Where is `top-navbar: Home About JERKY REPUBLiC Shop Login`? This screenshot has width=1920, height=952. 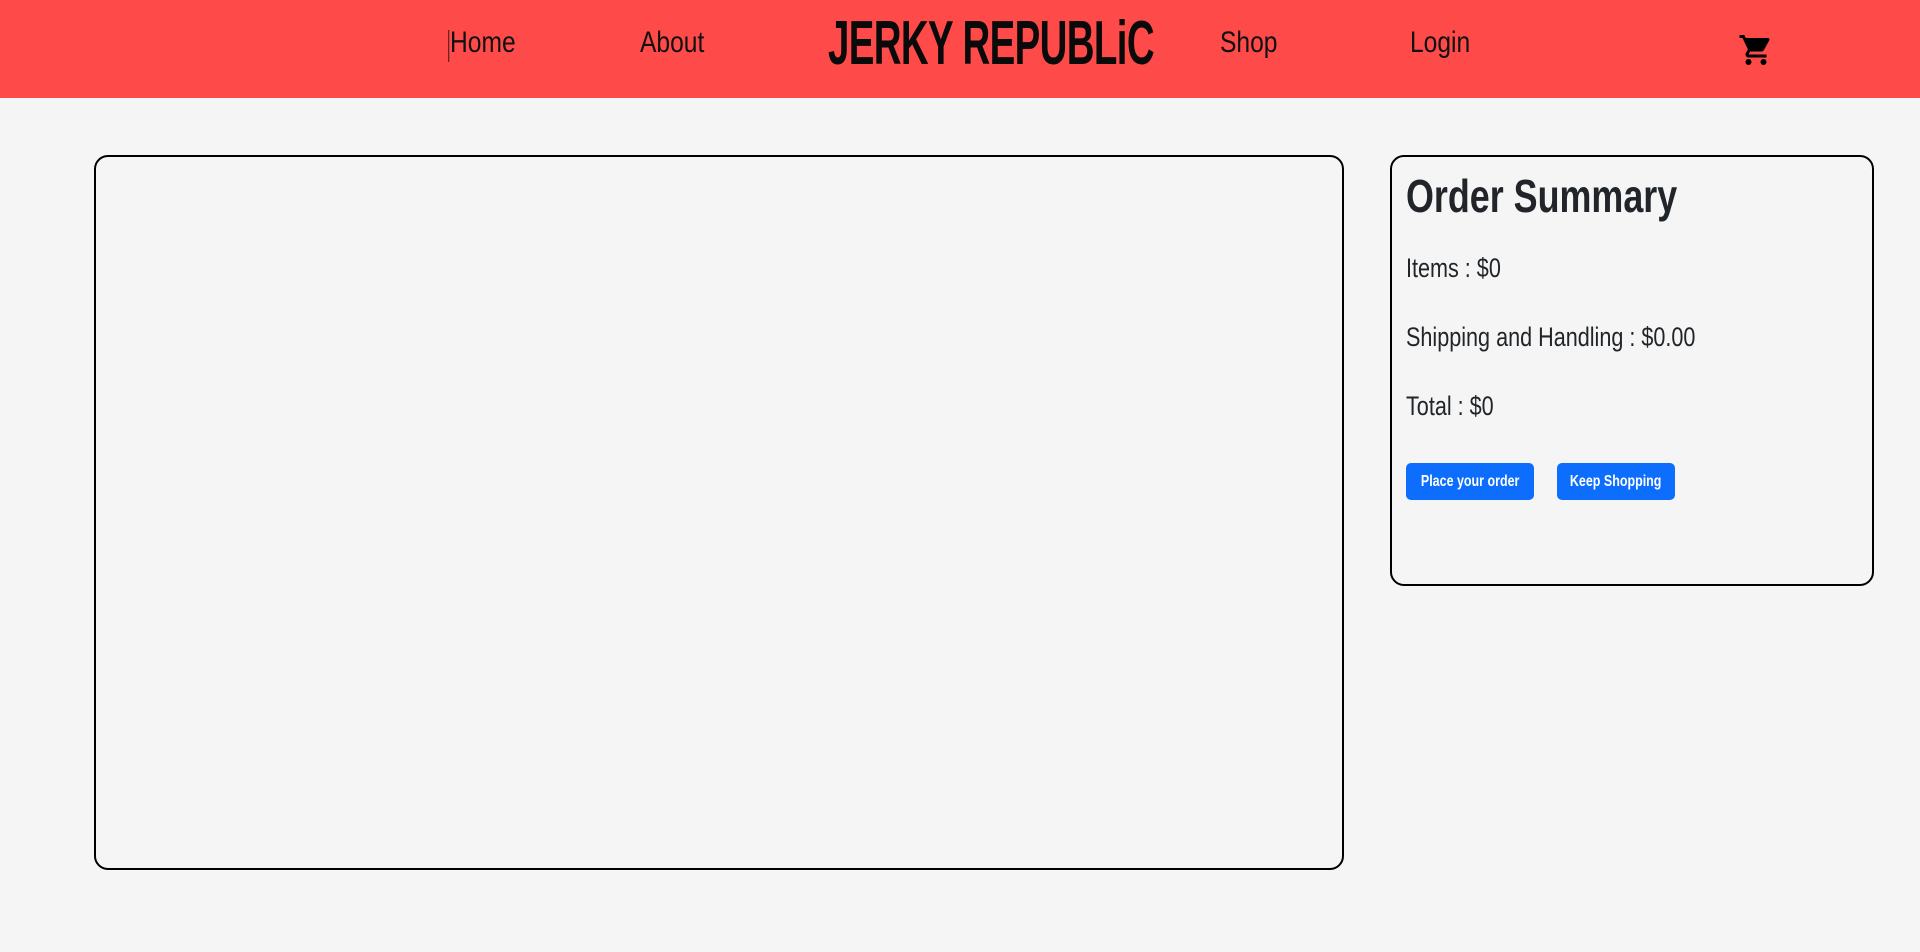
top-navbar: Home About JERKY REPUBLiC Shop Login is located at coordinates (960, 49).